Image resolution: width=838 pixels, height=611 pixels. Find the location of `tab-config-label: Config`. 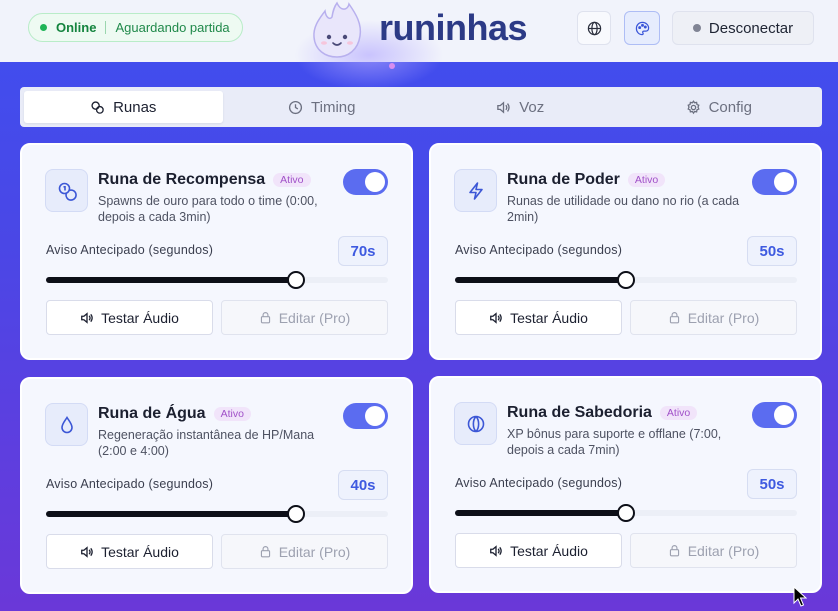

tab-config-label: Config is located at coordinates (730, 107).